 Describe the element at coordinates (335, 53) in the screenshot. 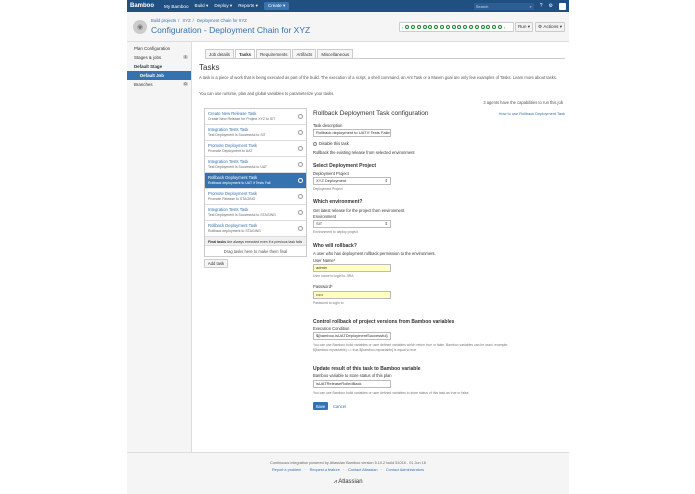

I see `tab-miscellaneous: Miscellaneous` at that location.